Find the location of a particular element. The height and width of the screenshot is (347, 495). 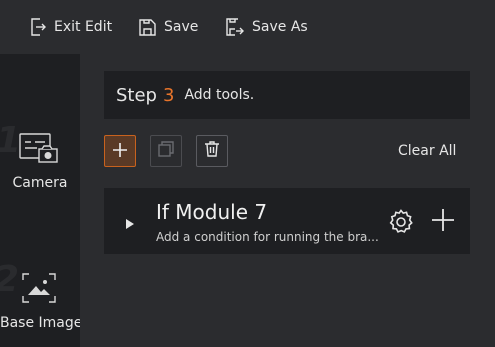

camera-icon is located at coordinates (39, 151).